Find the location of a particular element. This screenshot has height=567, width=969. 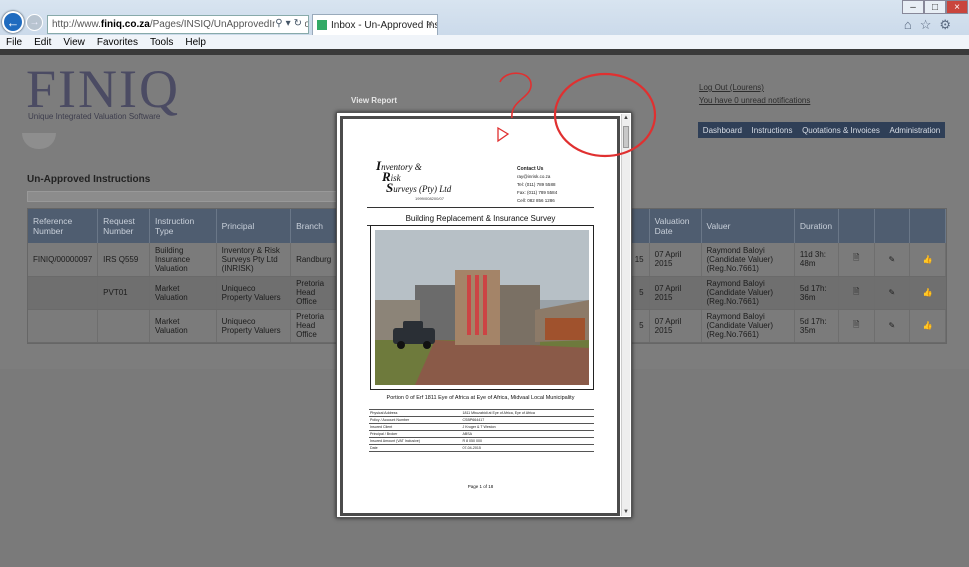

logout-link: Log Out (Lourens) is located at coordinates (754, 87).